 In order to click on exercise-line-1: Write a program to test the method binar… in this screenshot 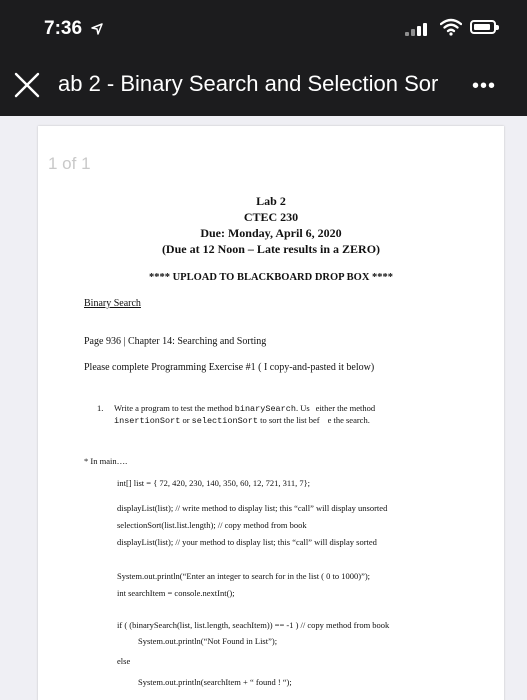, I will do `click(245, 408)`.